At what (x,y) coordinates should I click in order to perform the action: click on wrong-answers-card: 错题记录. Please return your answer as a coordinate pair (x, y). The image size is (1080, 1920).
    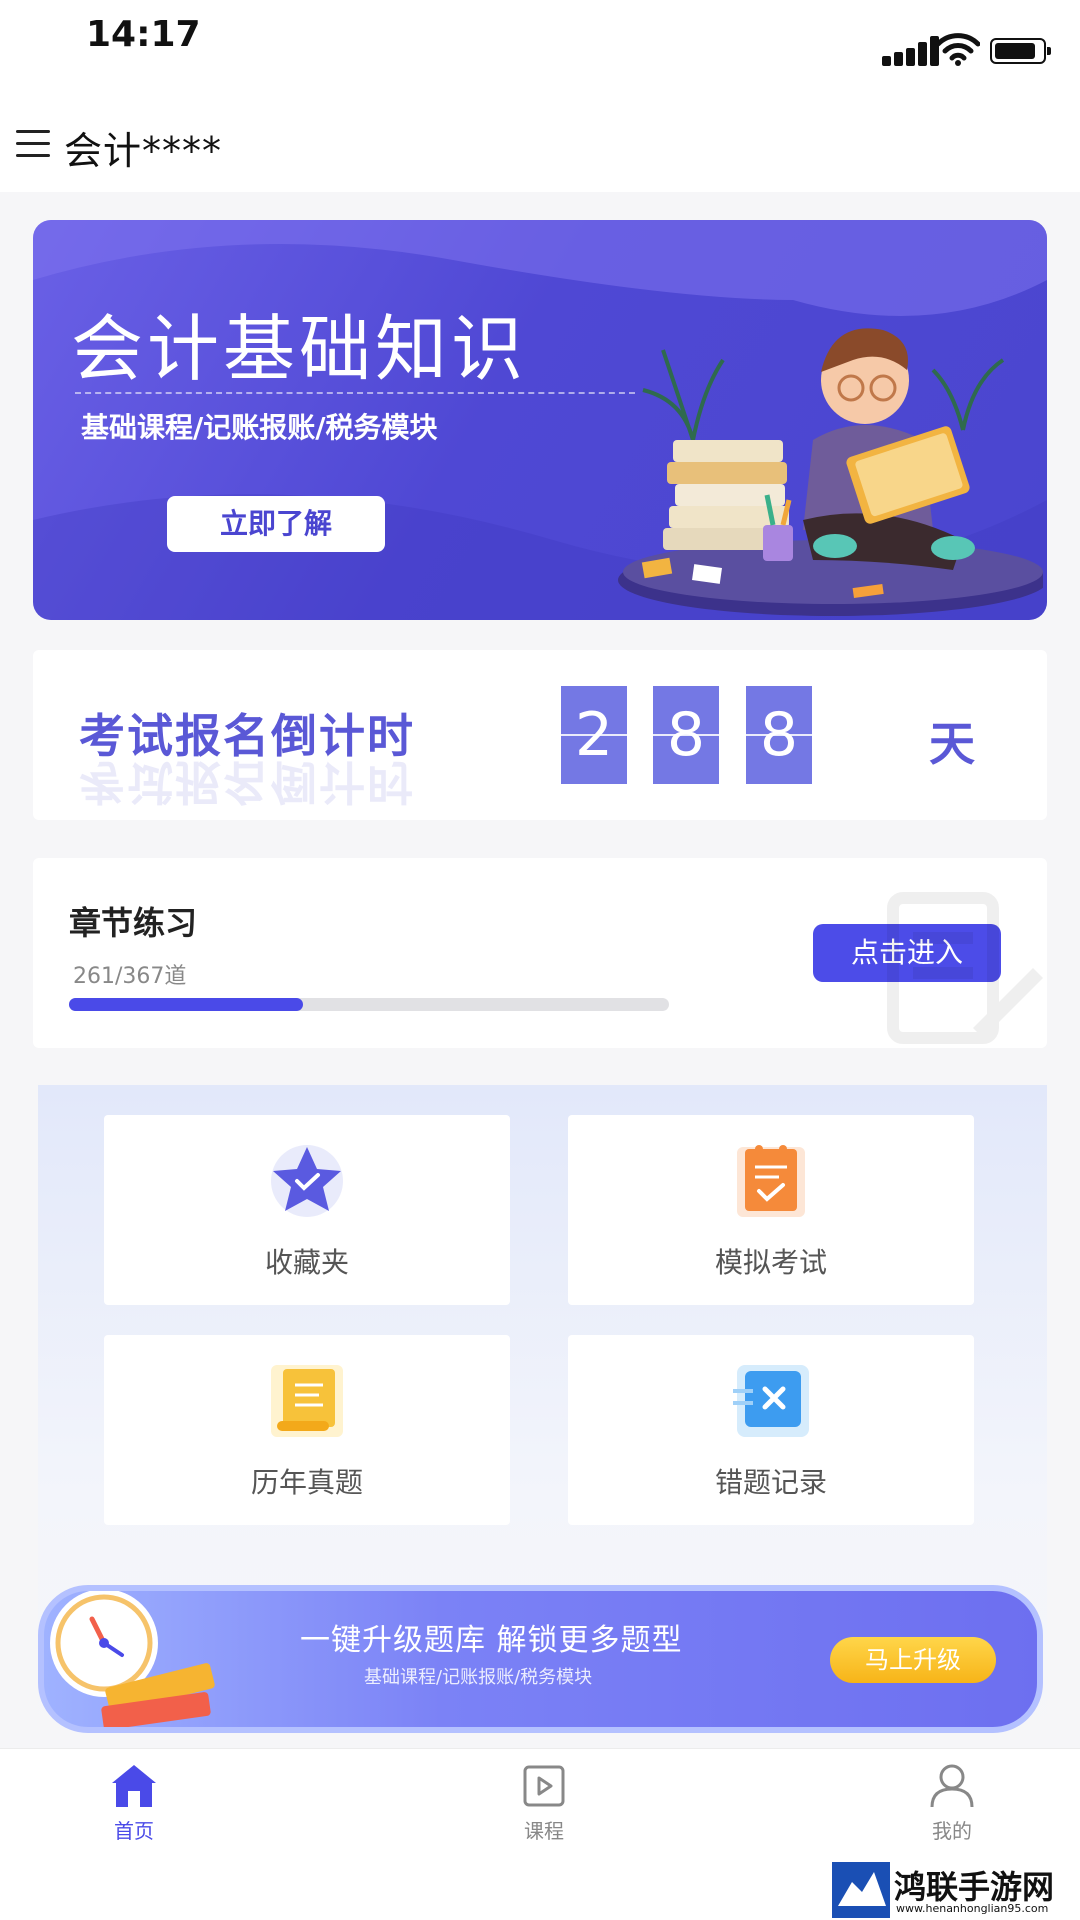
    Looking at the image, I should click on (771, 1430).